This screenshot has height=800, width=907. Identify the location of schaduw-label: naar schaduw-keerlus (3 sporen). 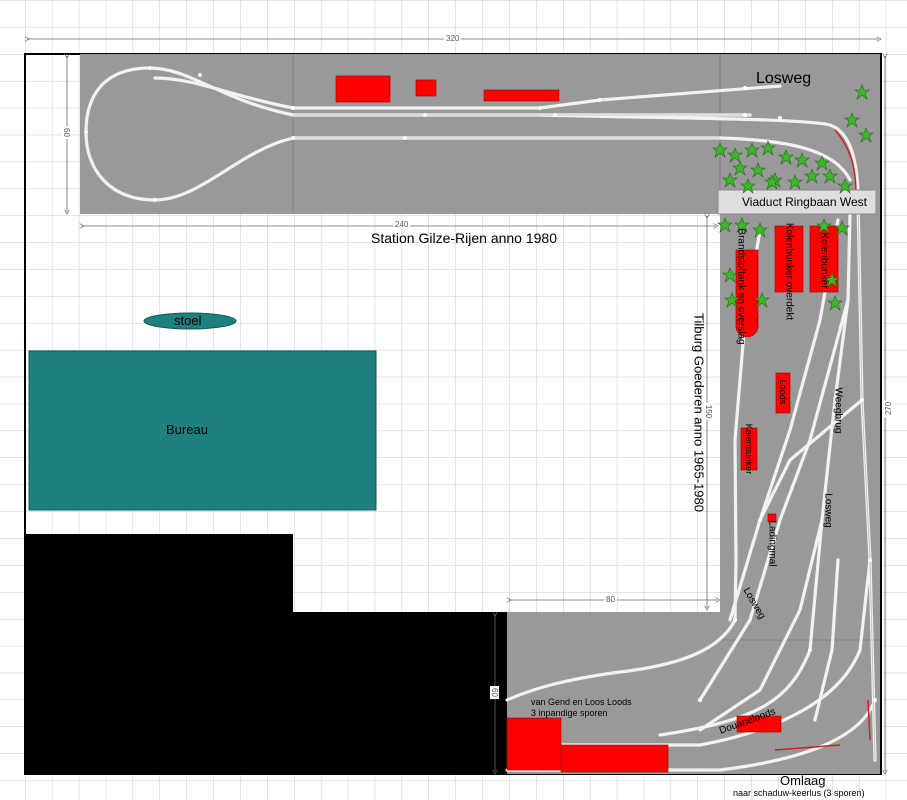
(799, 793).